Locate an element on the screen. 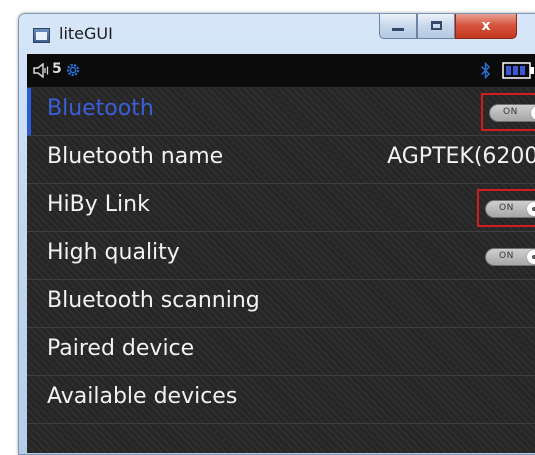 This screenshot has width=535, height=455. menu-item-hiby-link: HiBy Link ON is located at coordinates (281, 208).